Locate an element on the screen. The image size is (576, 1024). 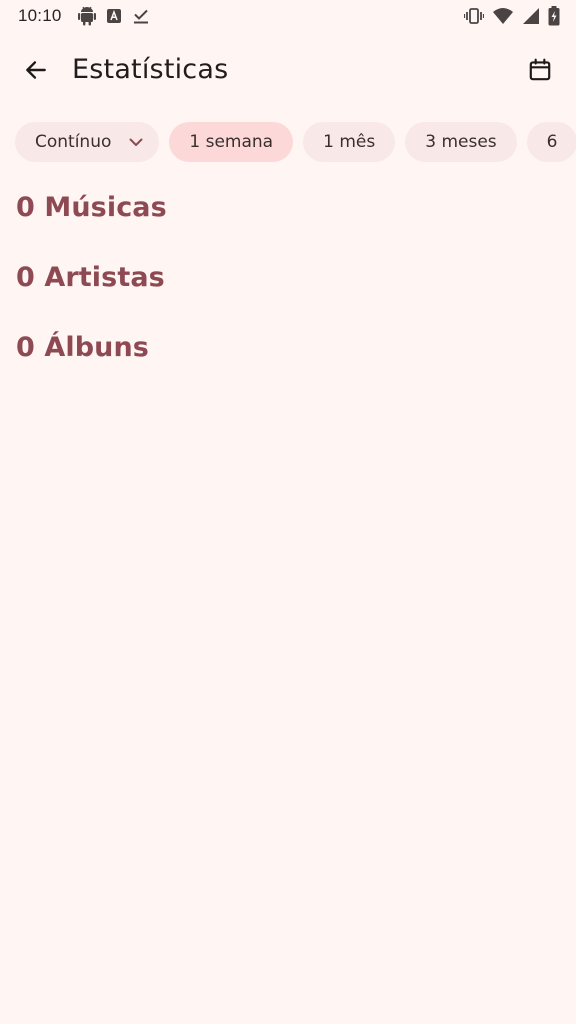
range-chip-label: 3 meses is located at coordinates (461, 142).